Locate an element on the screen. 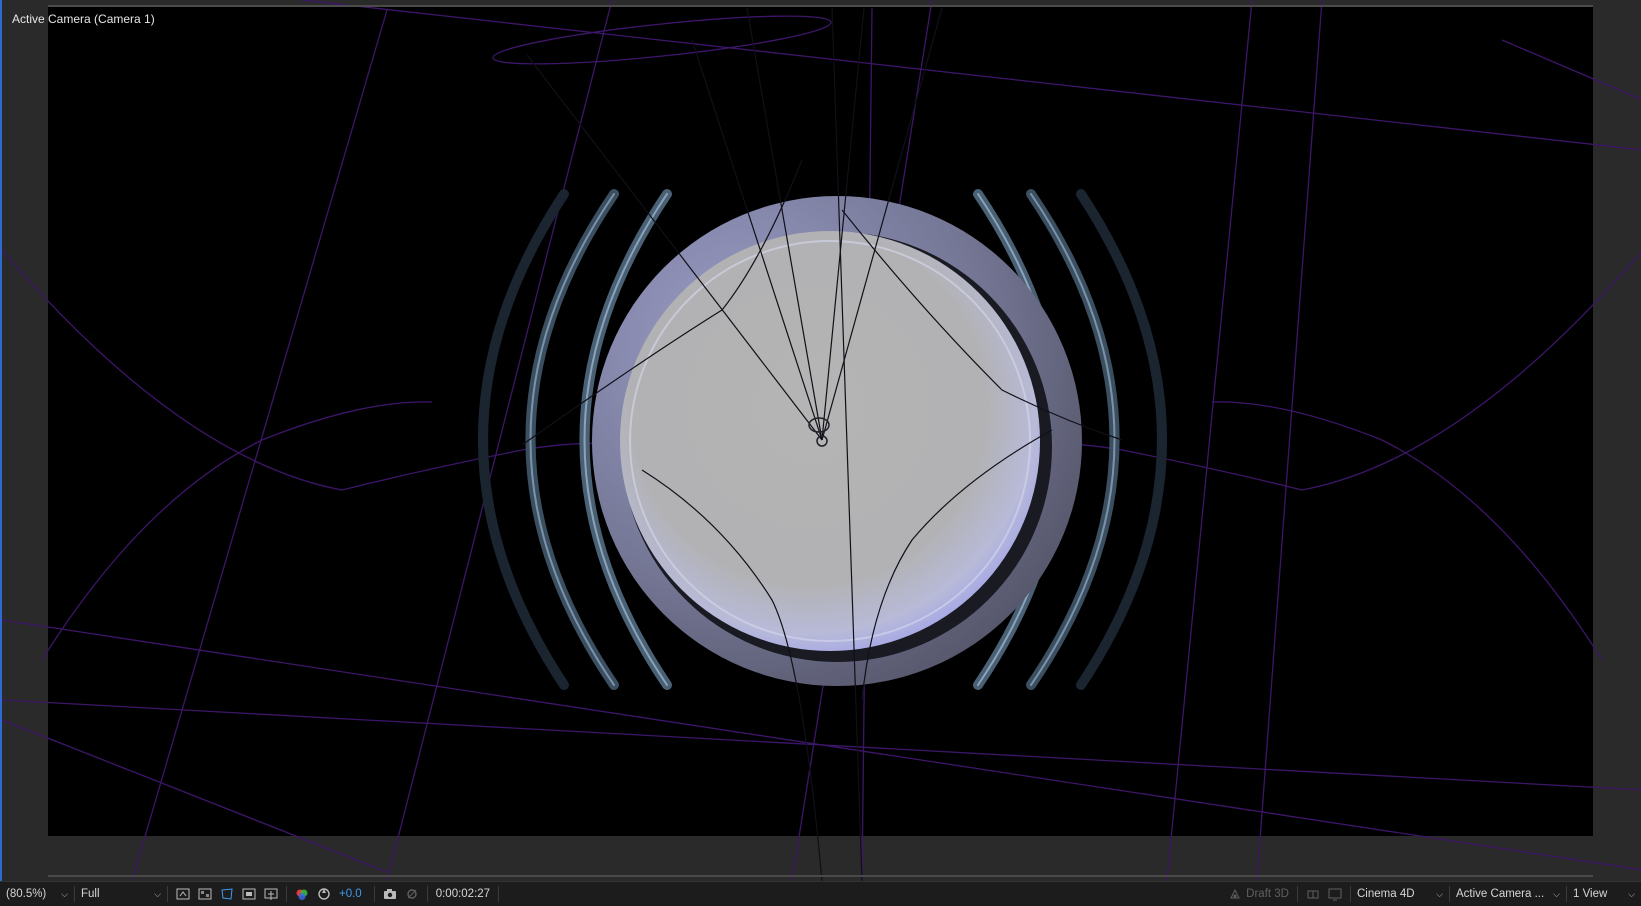  grid-icon is located at coordinates (271, 894).